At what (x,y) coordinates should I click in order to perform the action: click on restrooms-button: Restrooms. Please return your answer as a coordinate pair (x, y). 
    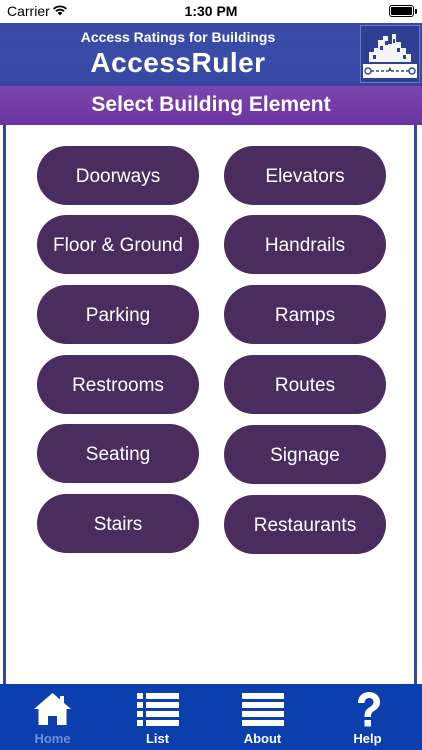
    Looking at the image, I should click on (118, 384).